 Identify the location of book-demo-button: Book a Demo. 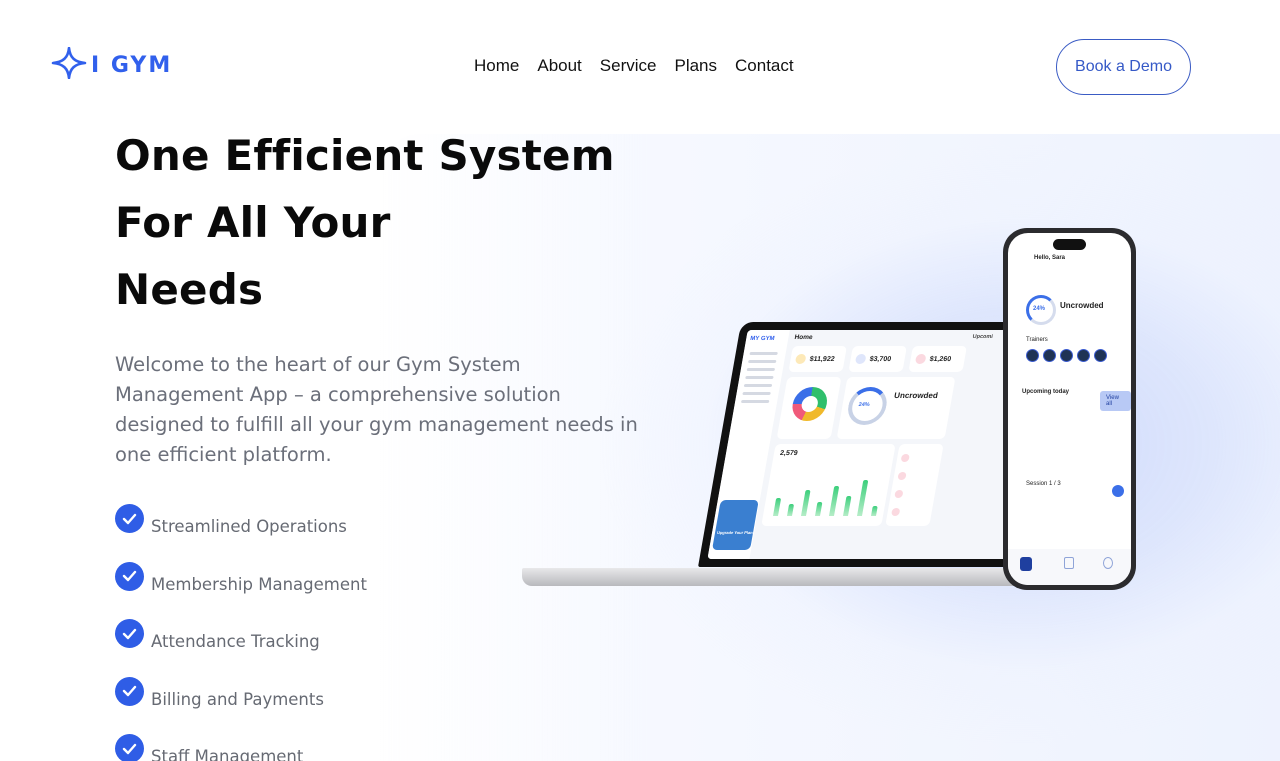
(1123, 67).